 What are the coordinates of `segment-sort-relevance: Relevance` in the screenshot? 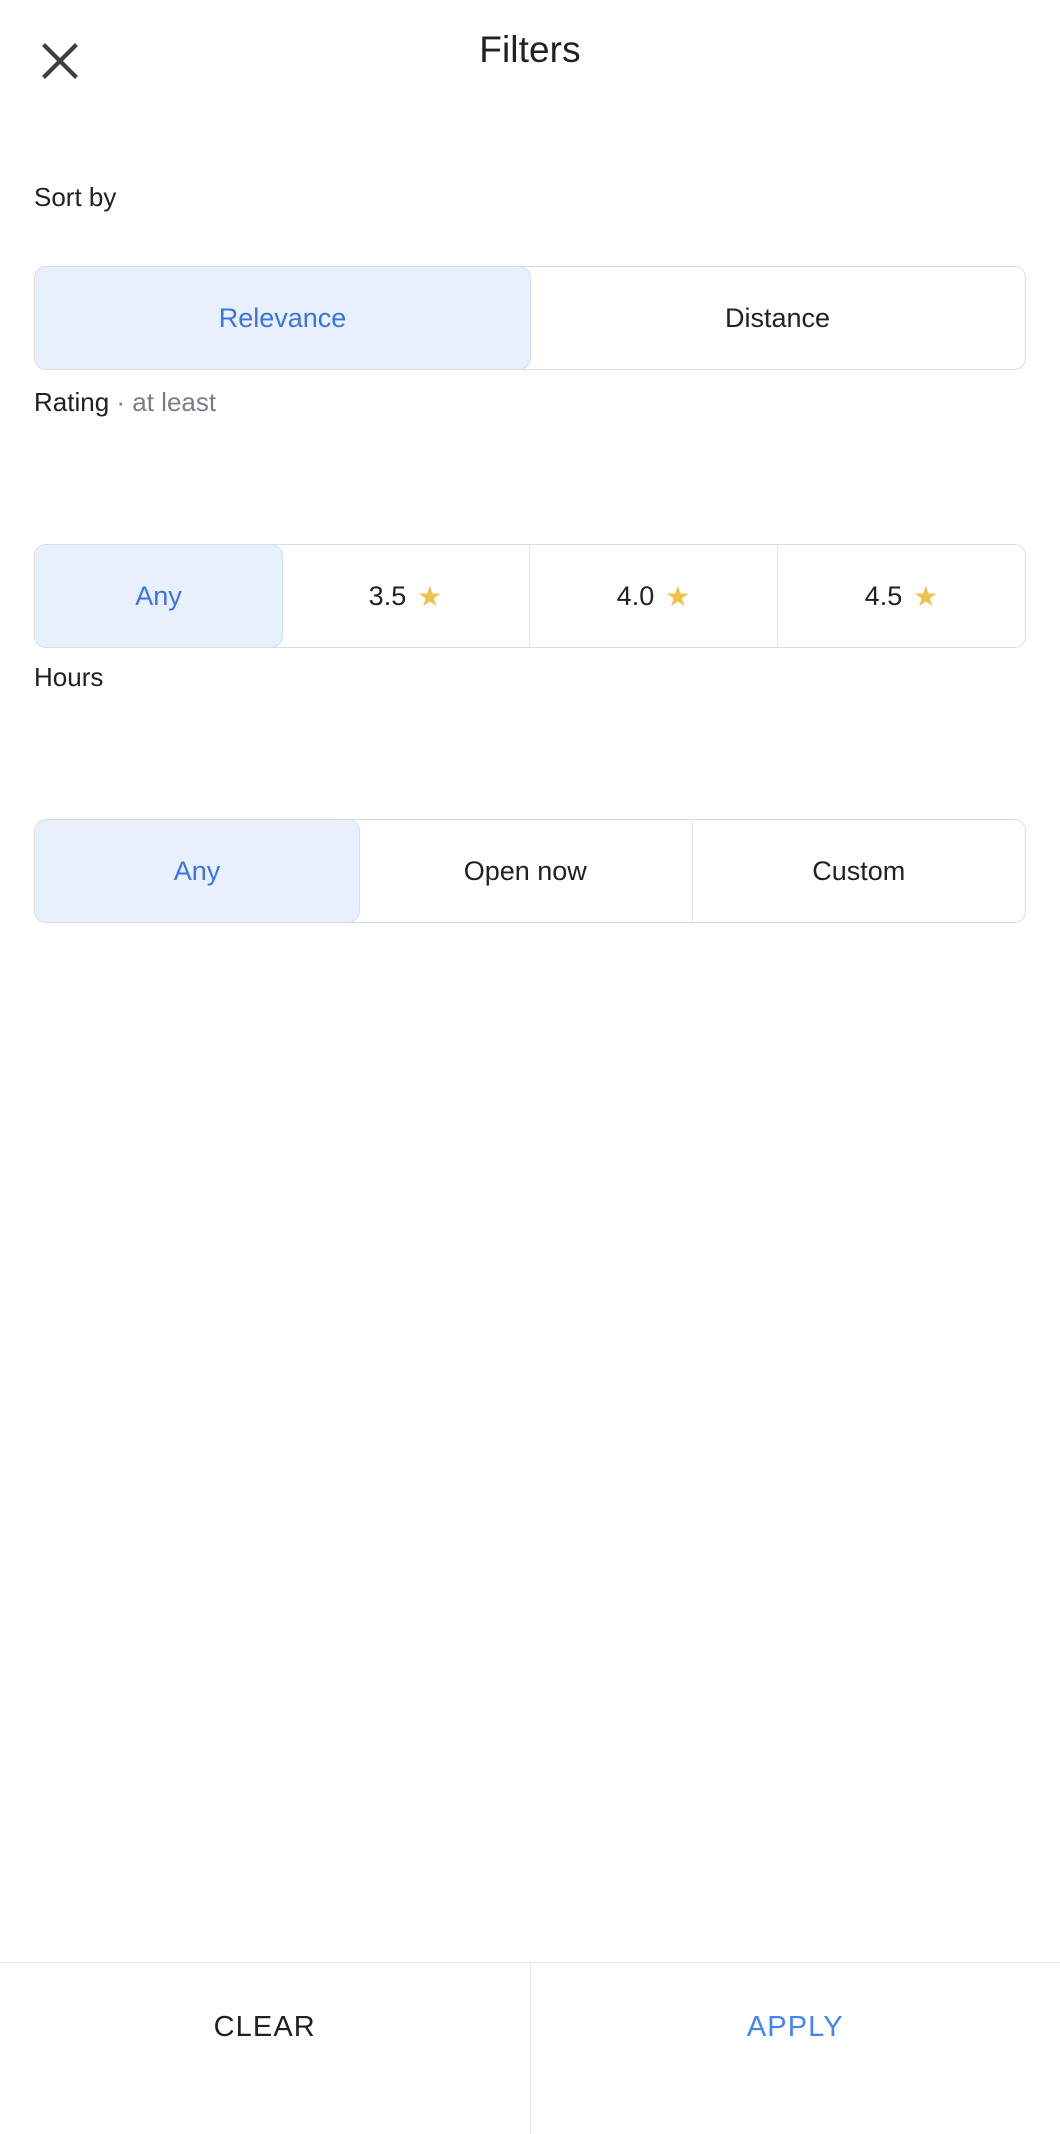 It's located at (283, 318).